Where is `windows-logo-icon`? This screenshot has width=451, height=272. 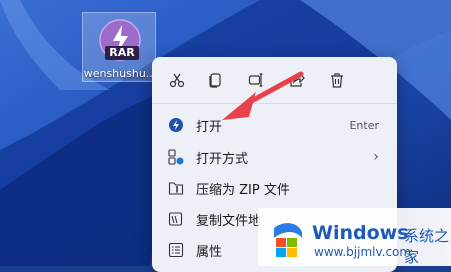
windows-logo-icon is located at coordinates (288, 240).